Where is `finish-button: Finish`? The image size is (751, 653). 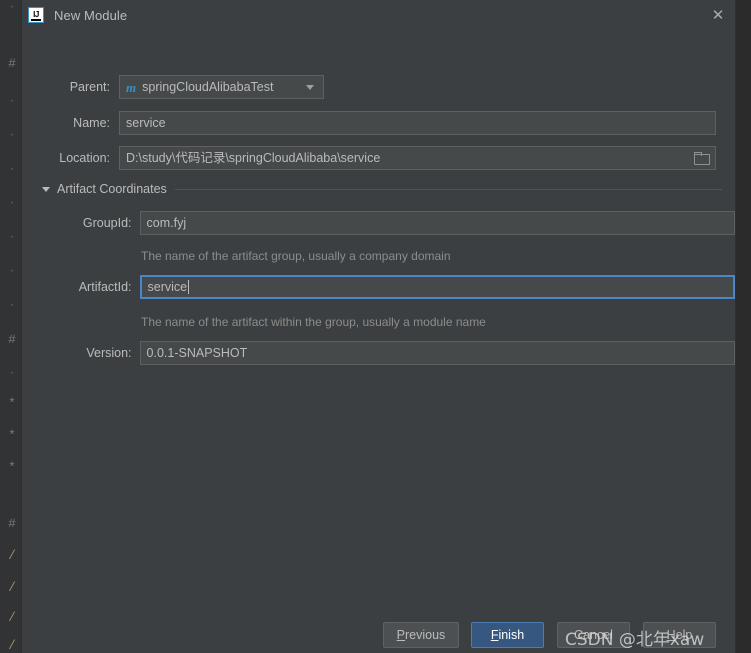 finish-button: Finish is located at coordinates (507, 635).